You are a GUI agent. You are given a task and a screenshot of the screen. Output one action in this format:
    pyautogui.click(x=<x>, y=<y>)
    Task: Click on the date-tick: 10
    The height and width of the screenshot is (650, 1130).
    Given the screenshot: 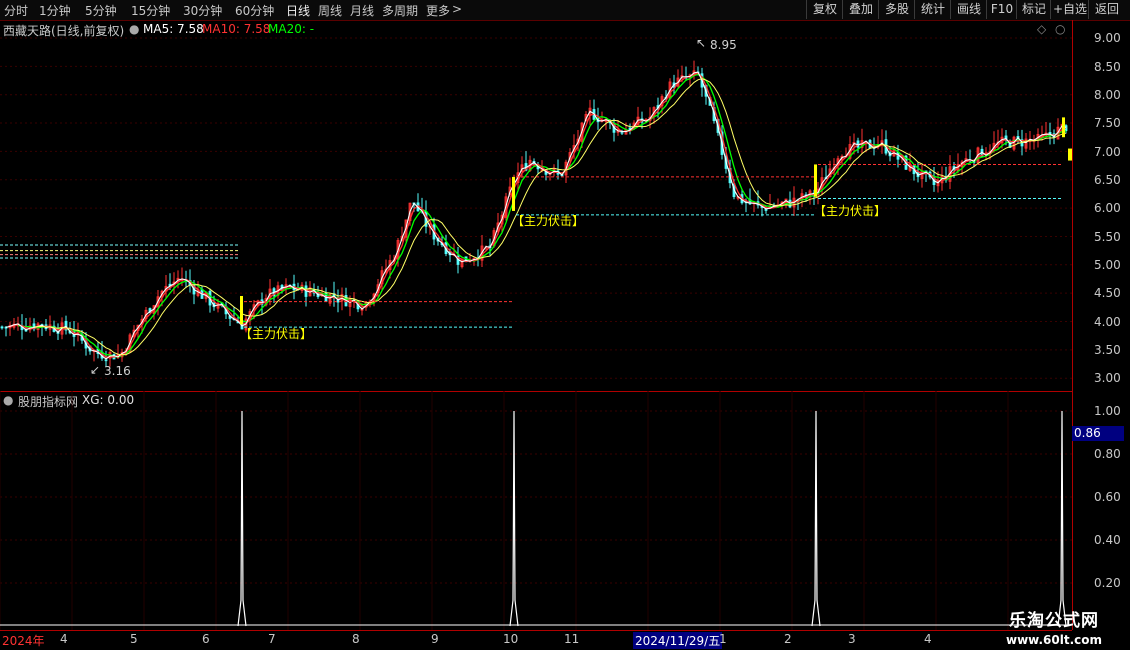 What is the action you would take?
    pyautogui.click(x=511, y=639)
    